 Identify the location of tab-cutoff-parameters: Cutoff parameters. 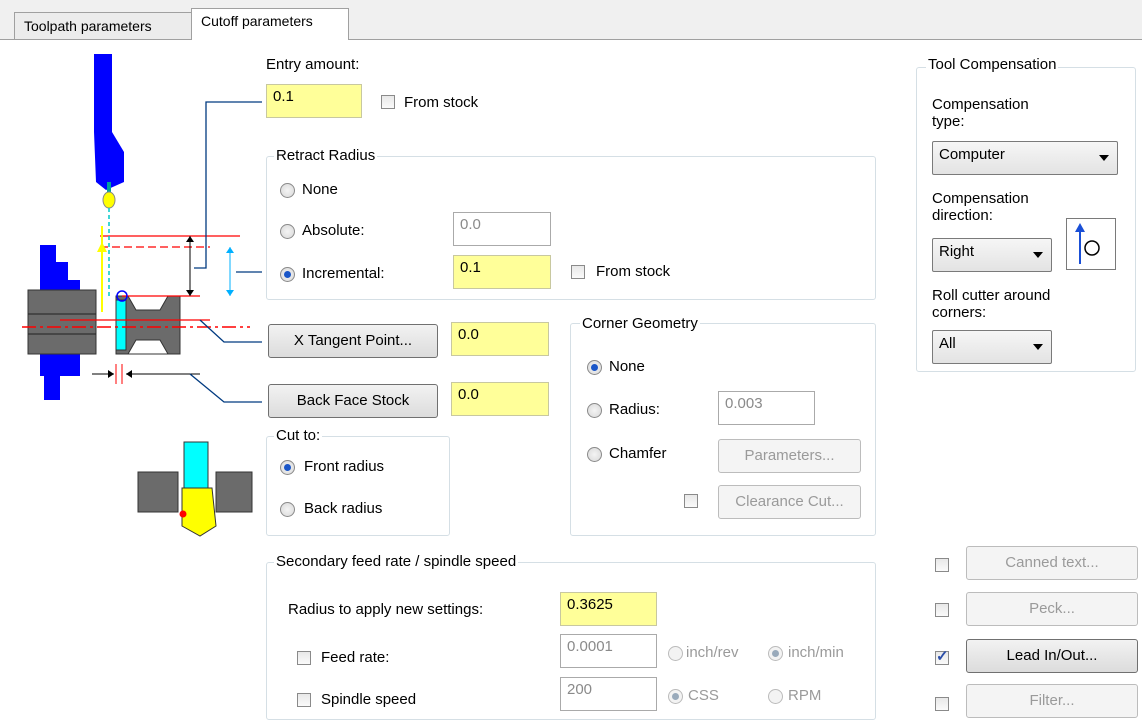
(270, 24).